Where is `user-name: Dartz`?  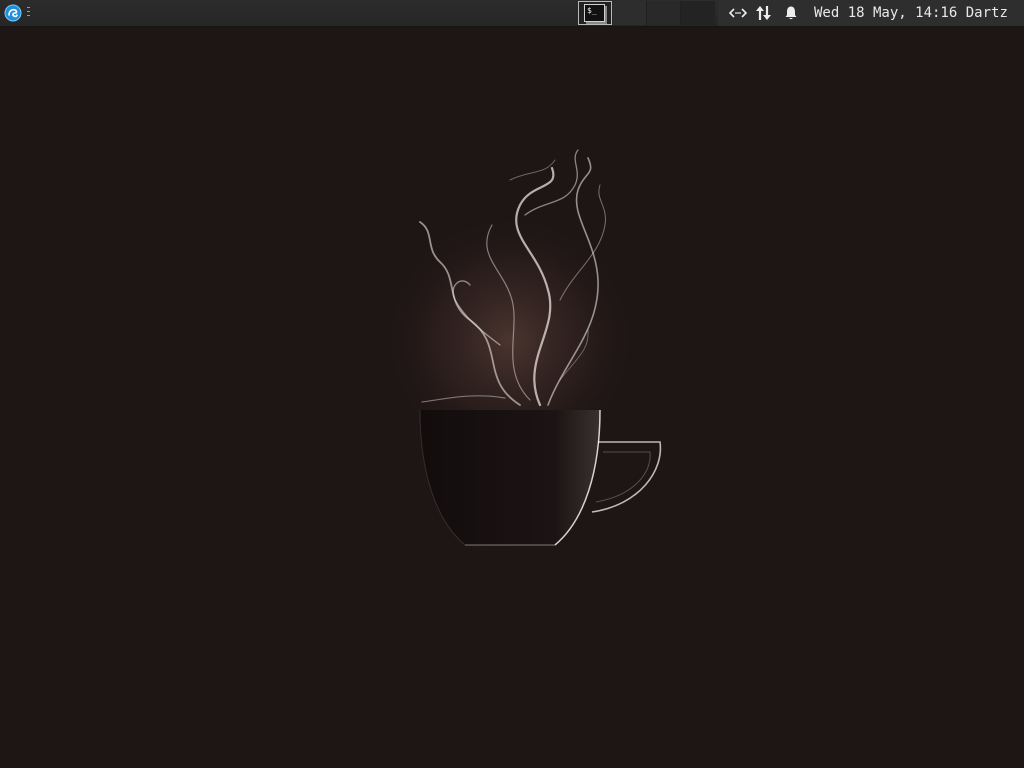 user-name: Dartz is located at coordinates (987, 13).